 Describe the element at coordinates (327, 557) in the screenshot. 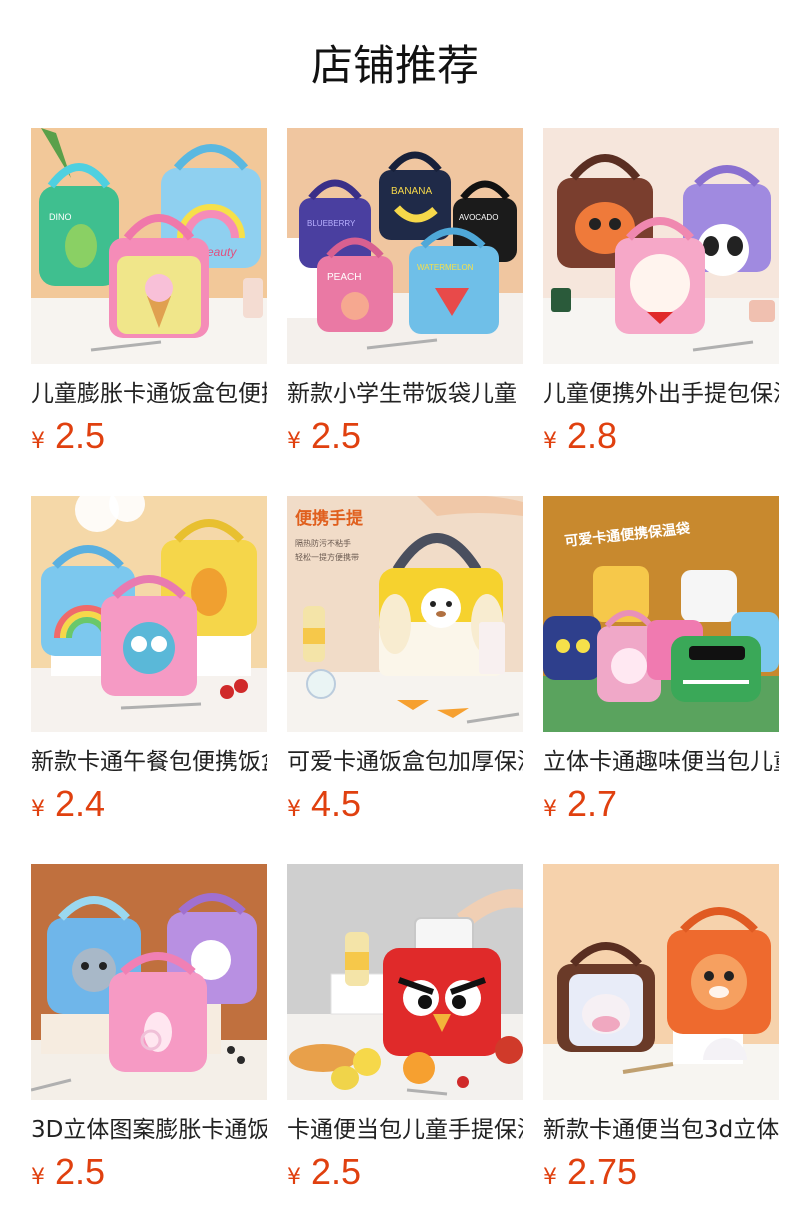

I see `promo-subtext: 轻松一提方便携带` at that location.